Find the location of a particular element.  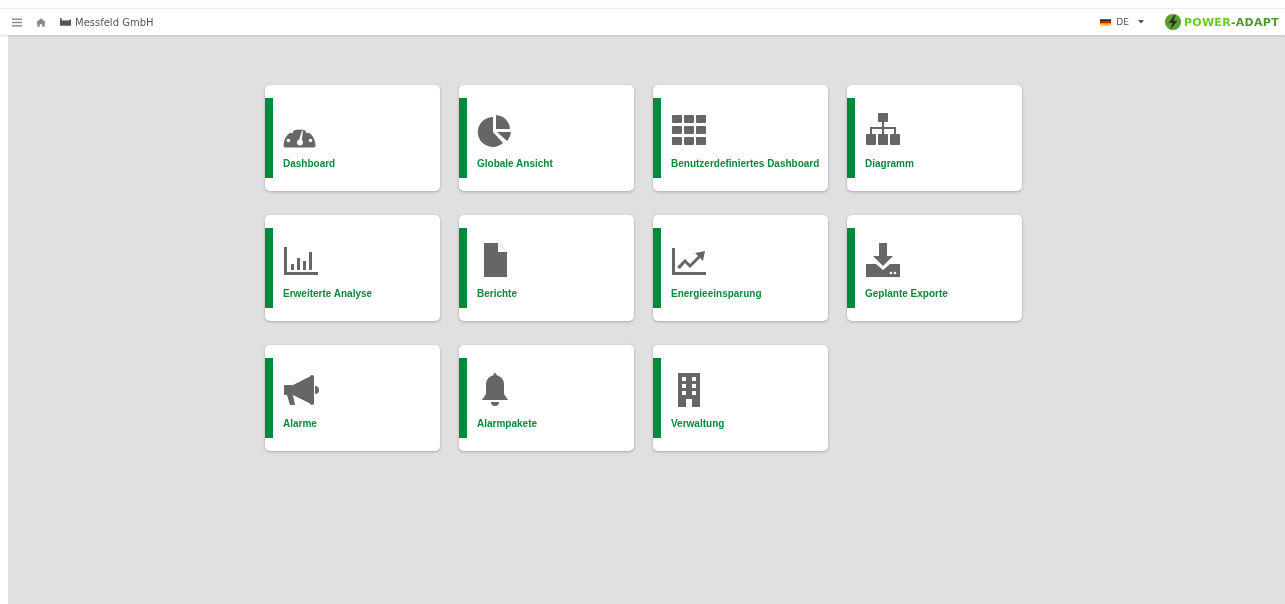

menu-tile: Berichte is located at coordinates (546, 268).